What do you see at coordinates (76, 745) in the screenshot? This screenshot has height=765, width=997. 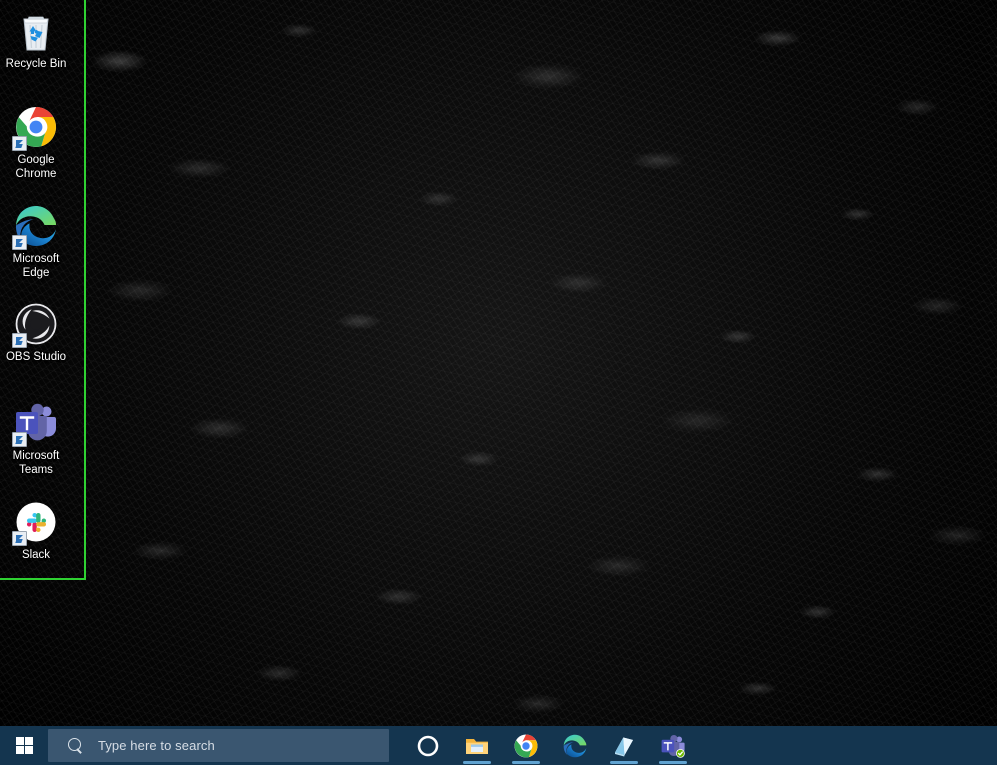 I see `search-icon` at bounding box center [76, 745].